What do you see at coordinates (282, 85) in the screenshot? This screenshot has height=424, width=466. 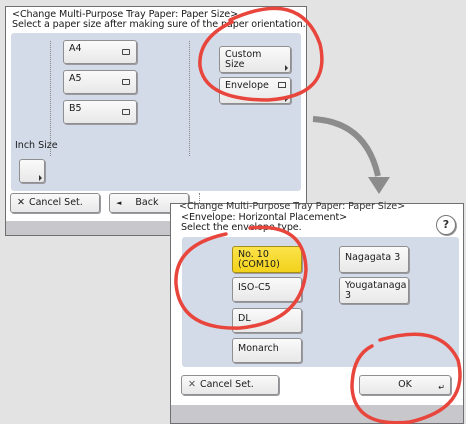 I see `envelope-icon` at bounding box center [282, 85].